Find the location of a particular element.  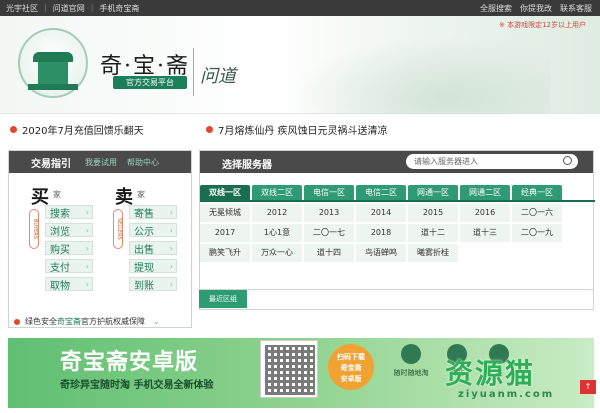

buyers-vertical-label: BUYERS is located at coordinates (34, 229).